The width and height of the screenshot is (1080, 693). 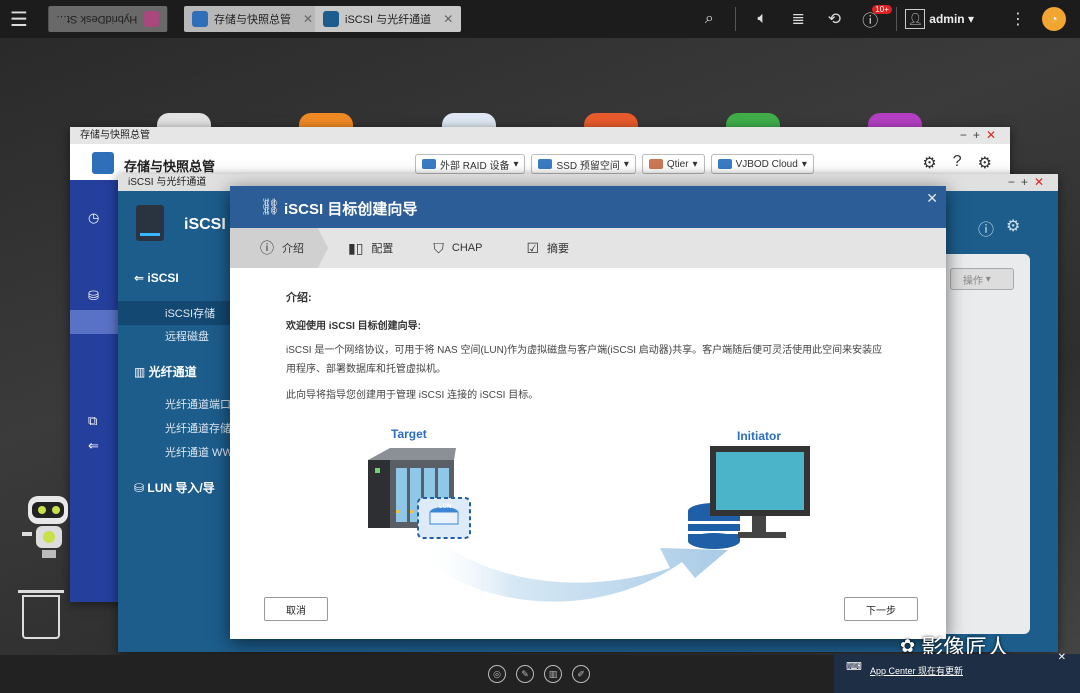 I want to click on vjbod-cloud-button: VJBOD Cloud ▾, so click(x=762, y=164).